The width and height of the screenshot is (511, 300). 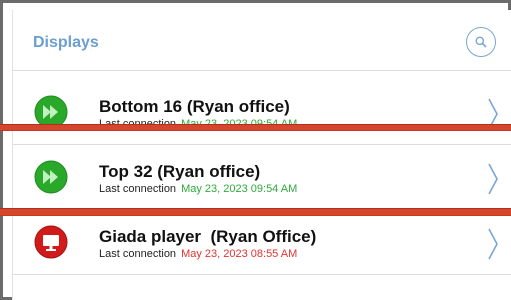 I want to click on display-name: Bottom 16 (Ryan office), so click(x=194, y=106).